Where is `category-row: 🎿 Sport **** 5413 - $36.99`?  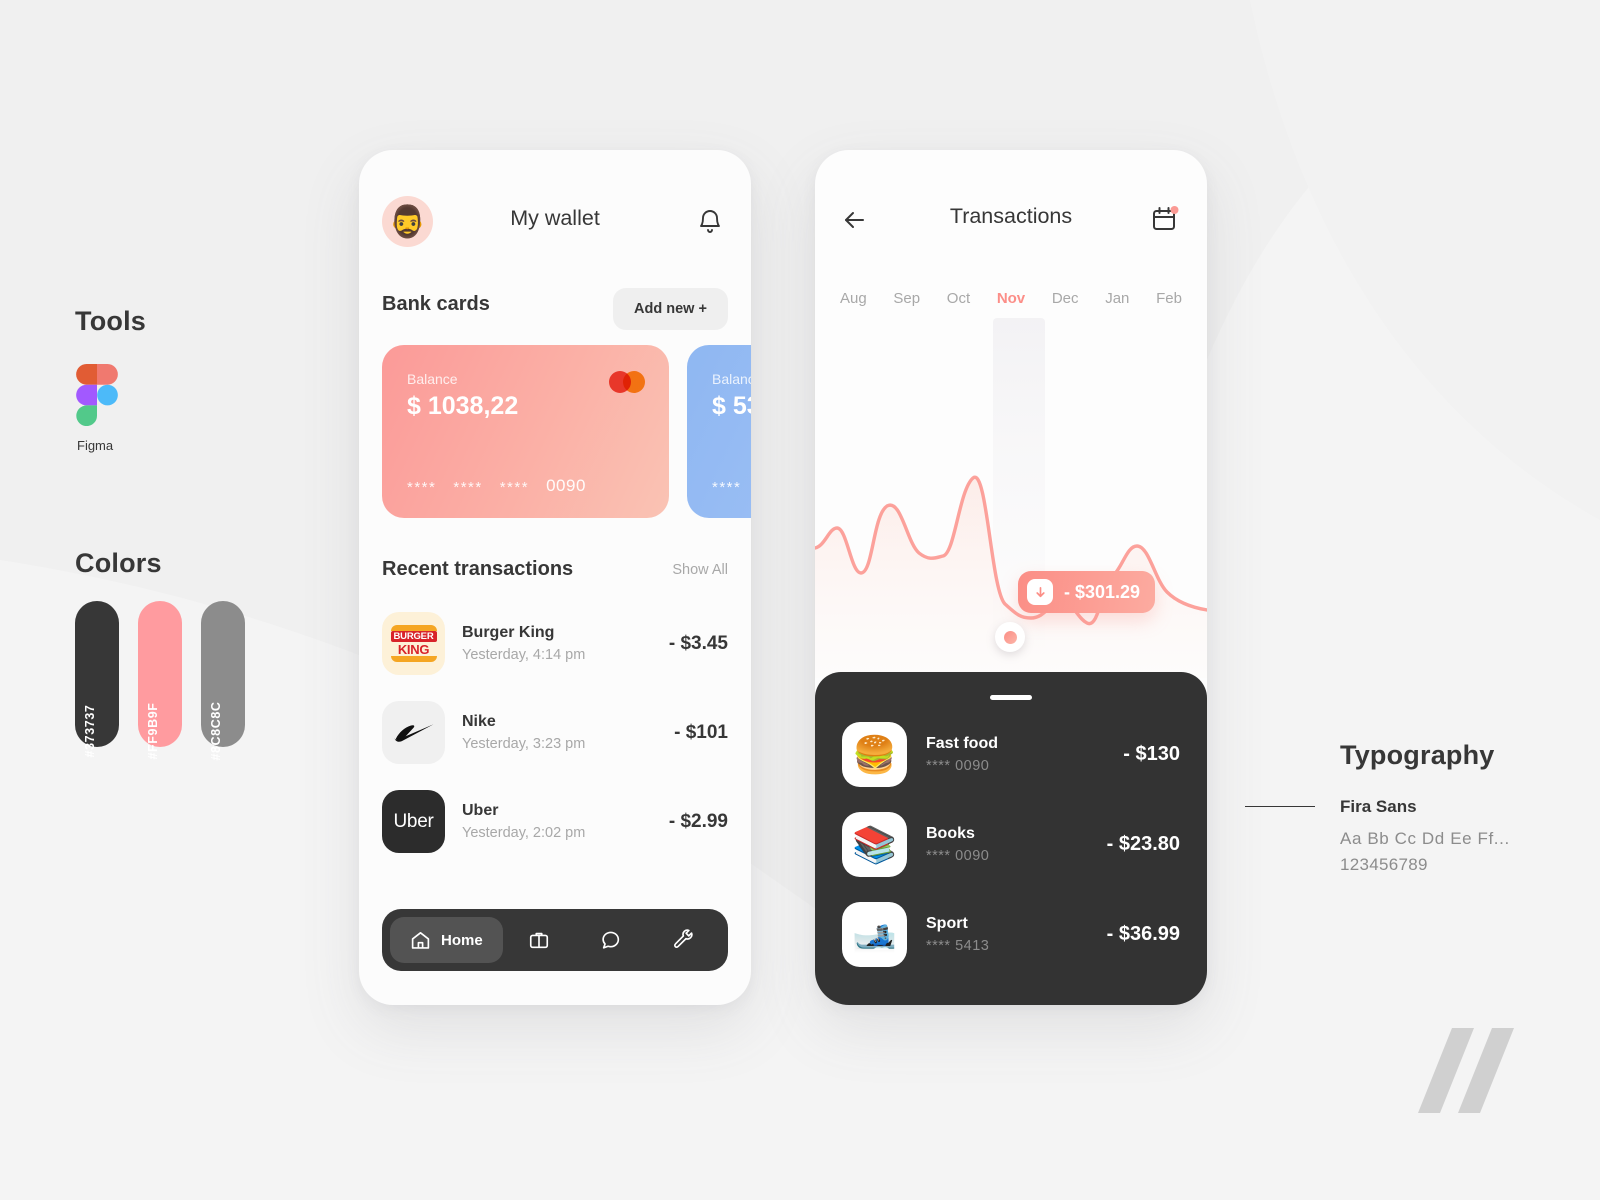
category-row: 🎿 Sport **** 5413 - $36.99 is located at coordinates (1011, 934).